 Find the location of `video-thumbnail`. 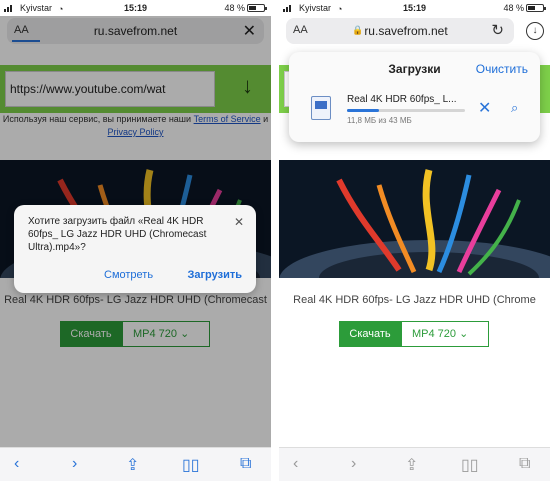

video-thumbnail is located at coordinates (414, 219).